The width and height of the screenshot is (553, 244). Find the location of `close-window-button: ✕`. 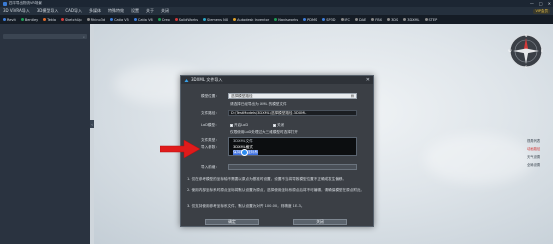

close-window-button: ✕ is located at coordinates (549, 3).